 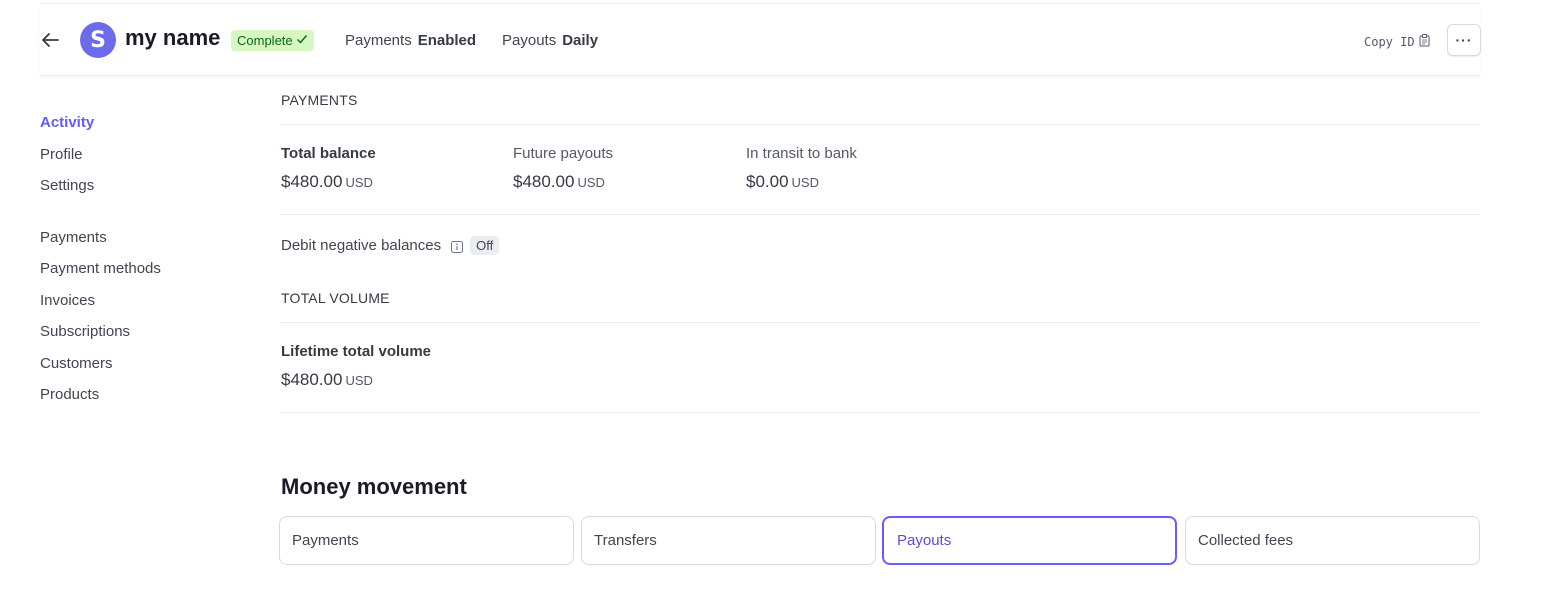 What do you see at coordinates (544, 181) in the screenshot?
I see `future-payouts-amount: $480.00` at bounding box center [544, 181].